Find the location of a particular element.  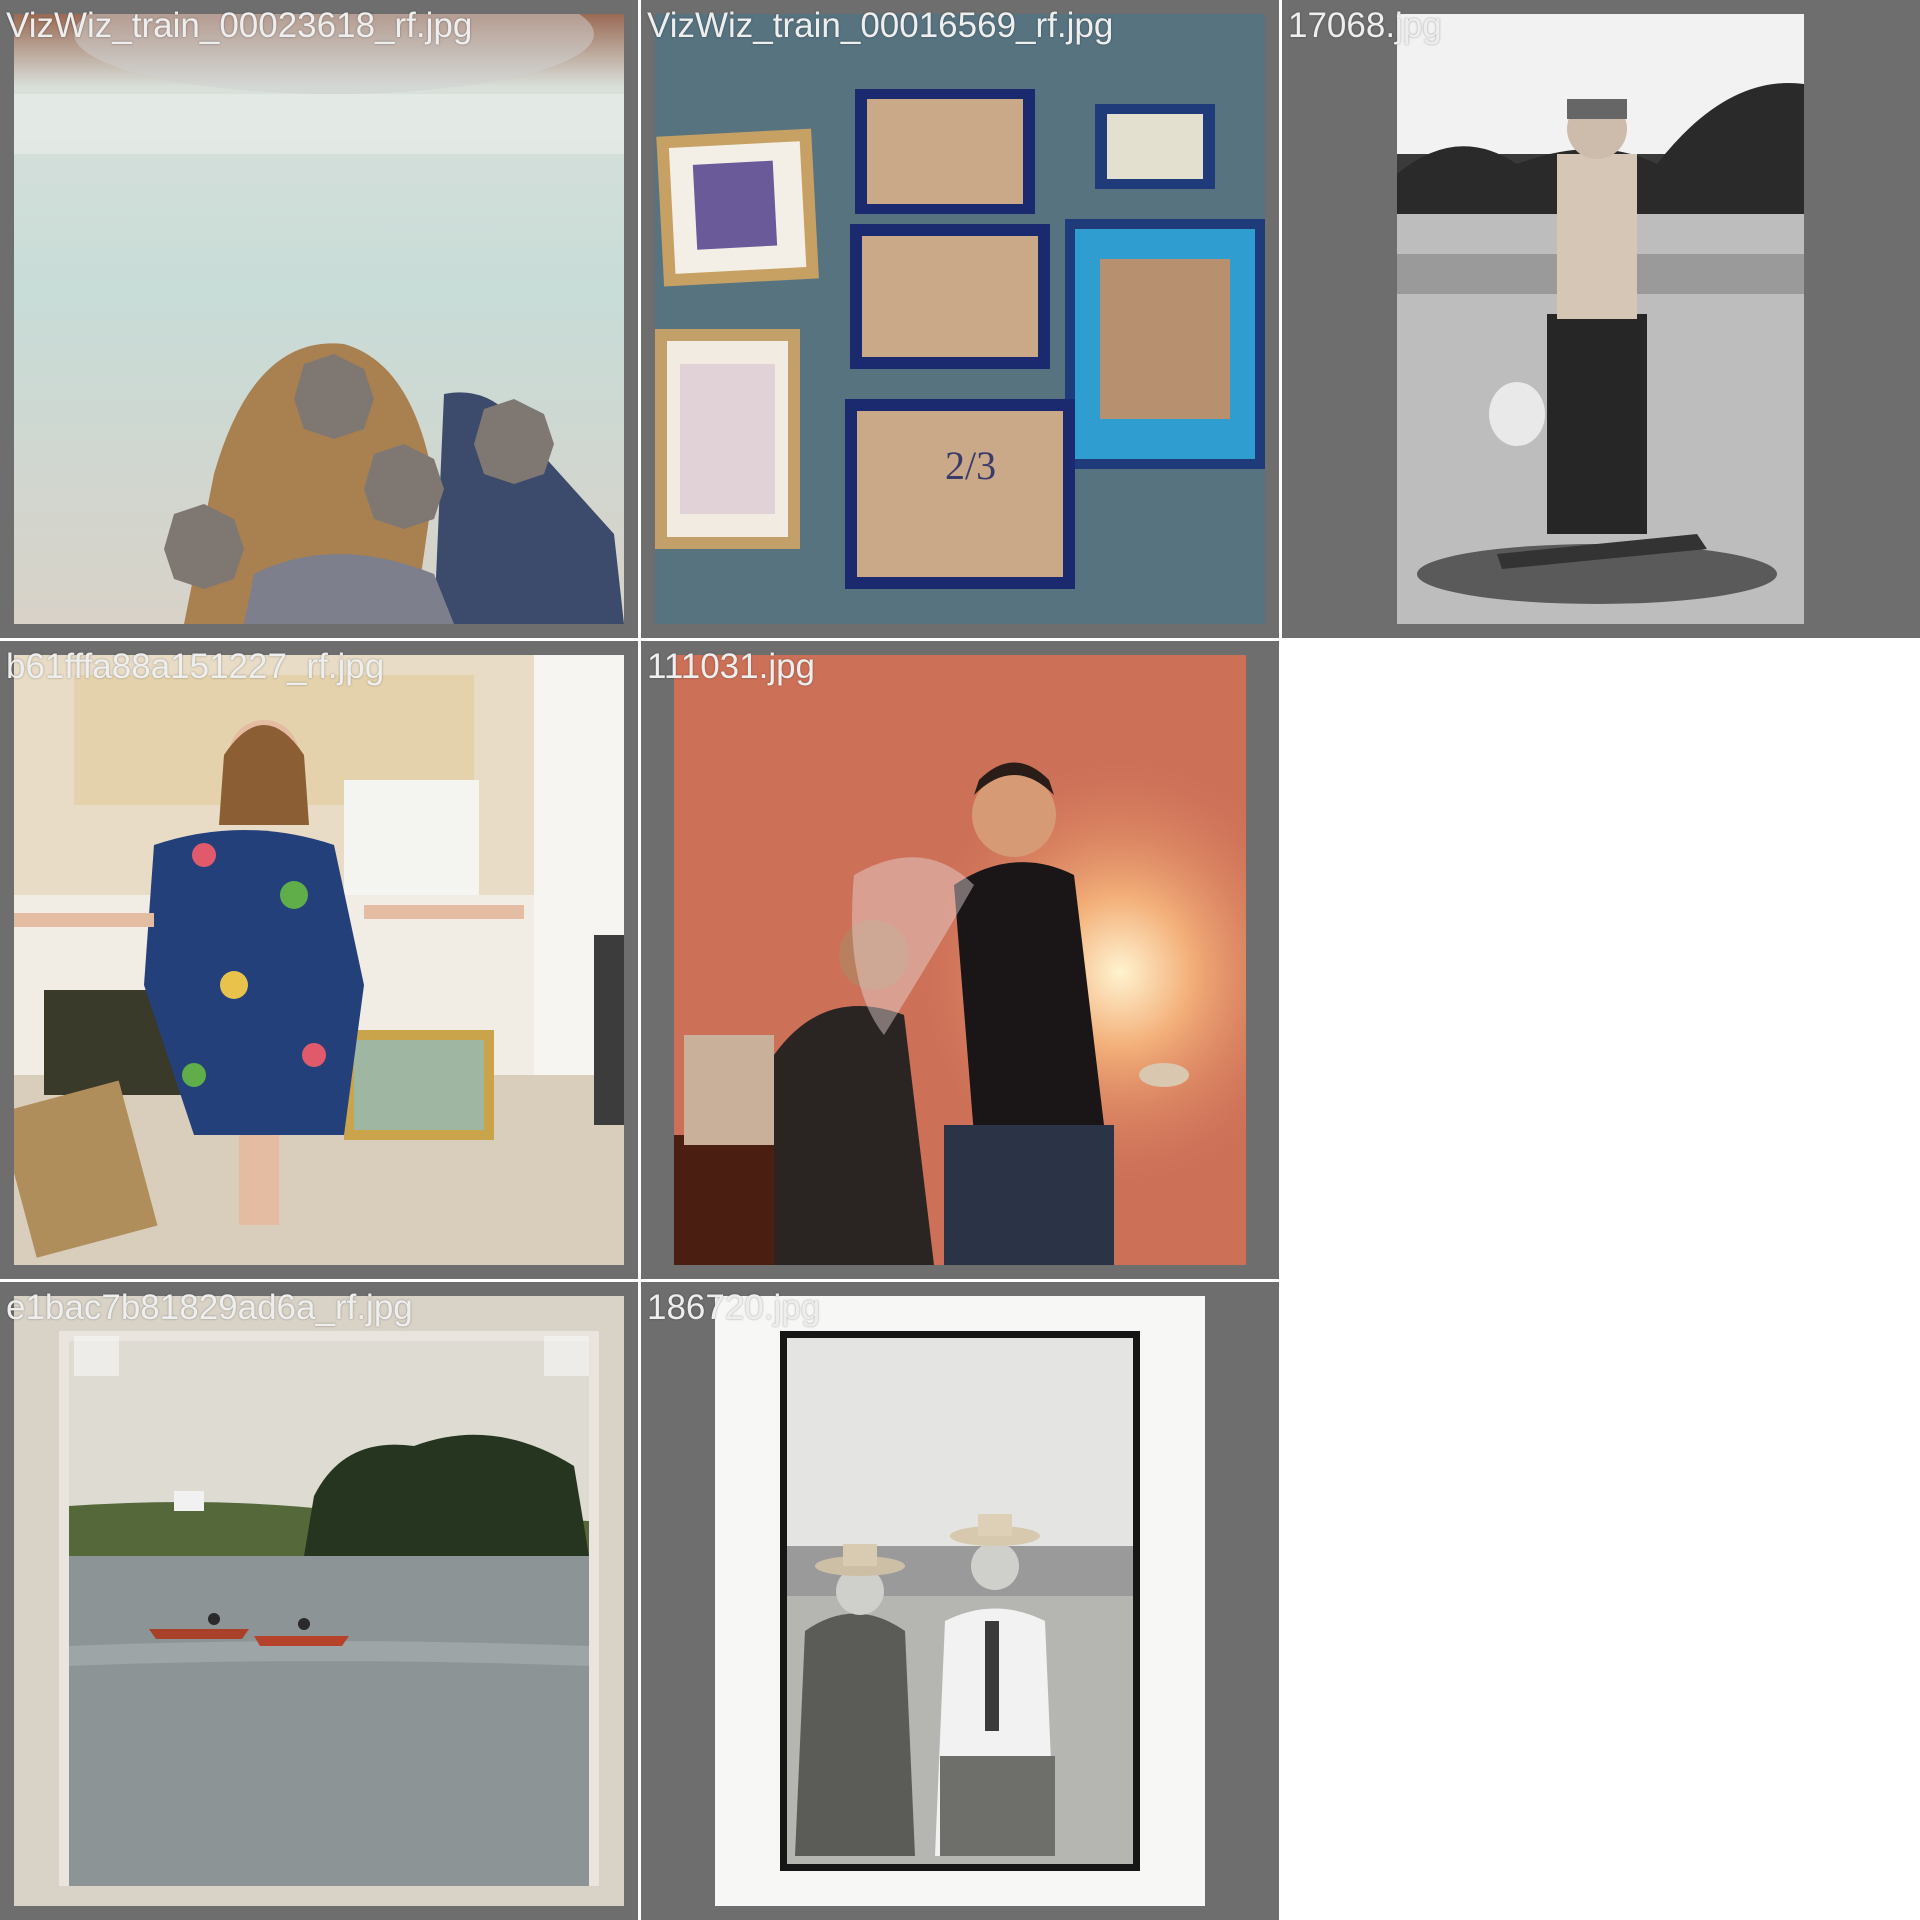

woman-in-kitchen-photo-icon is located at coordinates (319, 960).